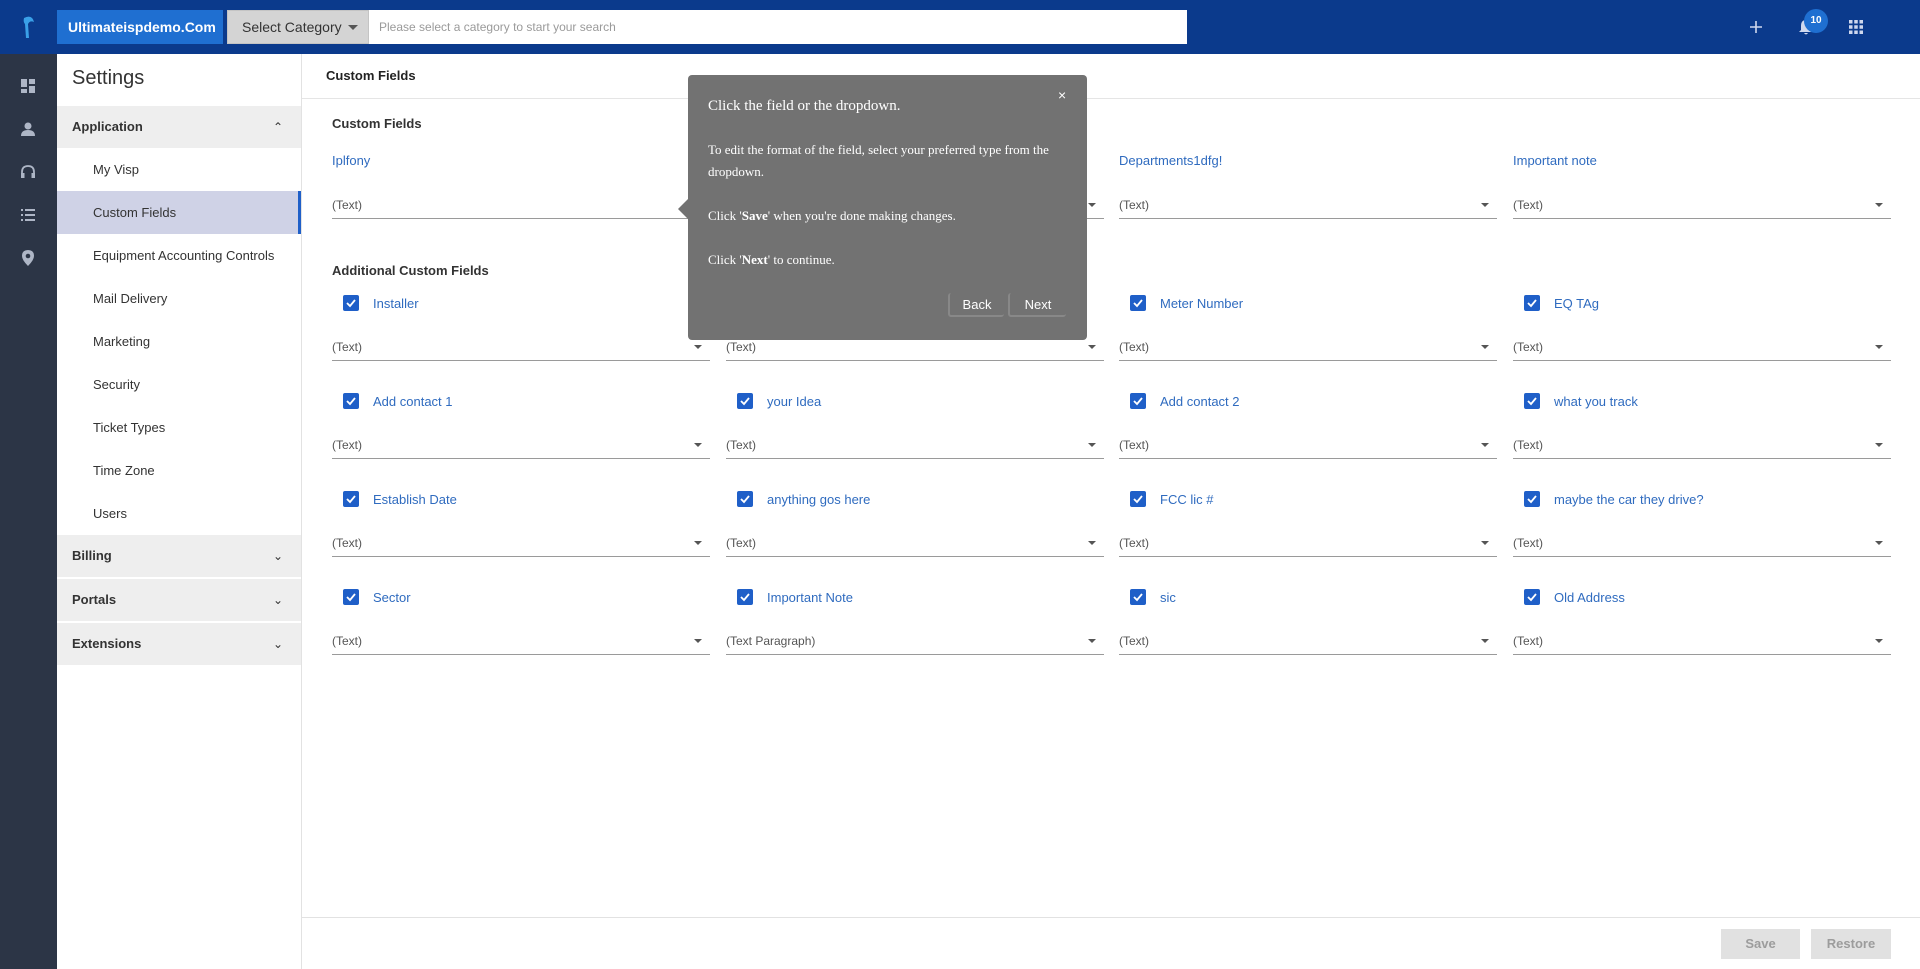  Describe the element at coordinates (1062, 95) in the screenshot. I see `close-icon: ×` at that location.